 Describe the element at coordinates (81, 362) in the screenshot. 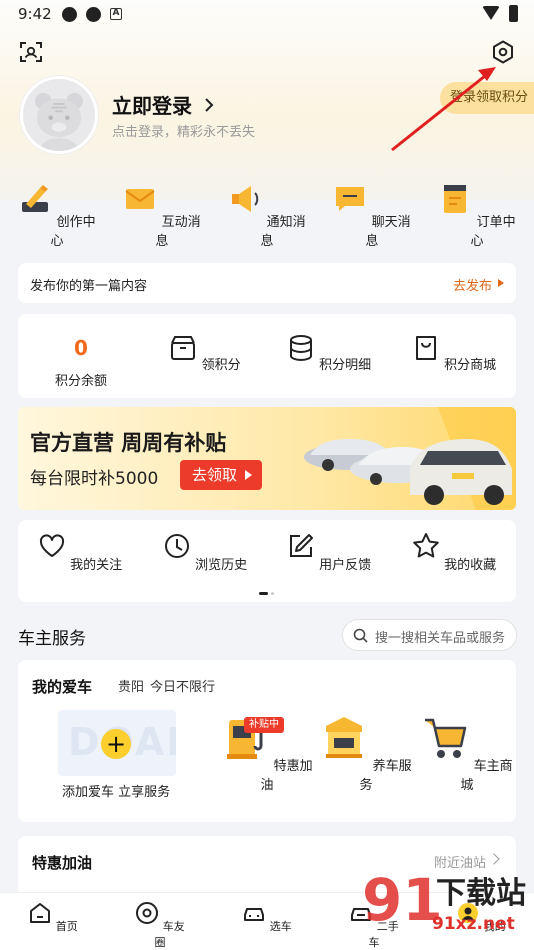

I see `points-balance: 0 积分余额` at that location.